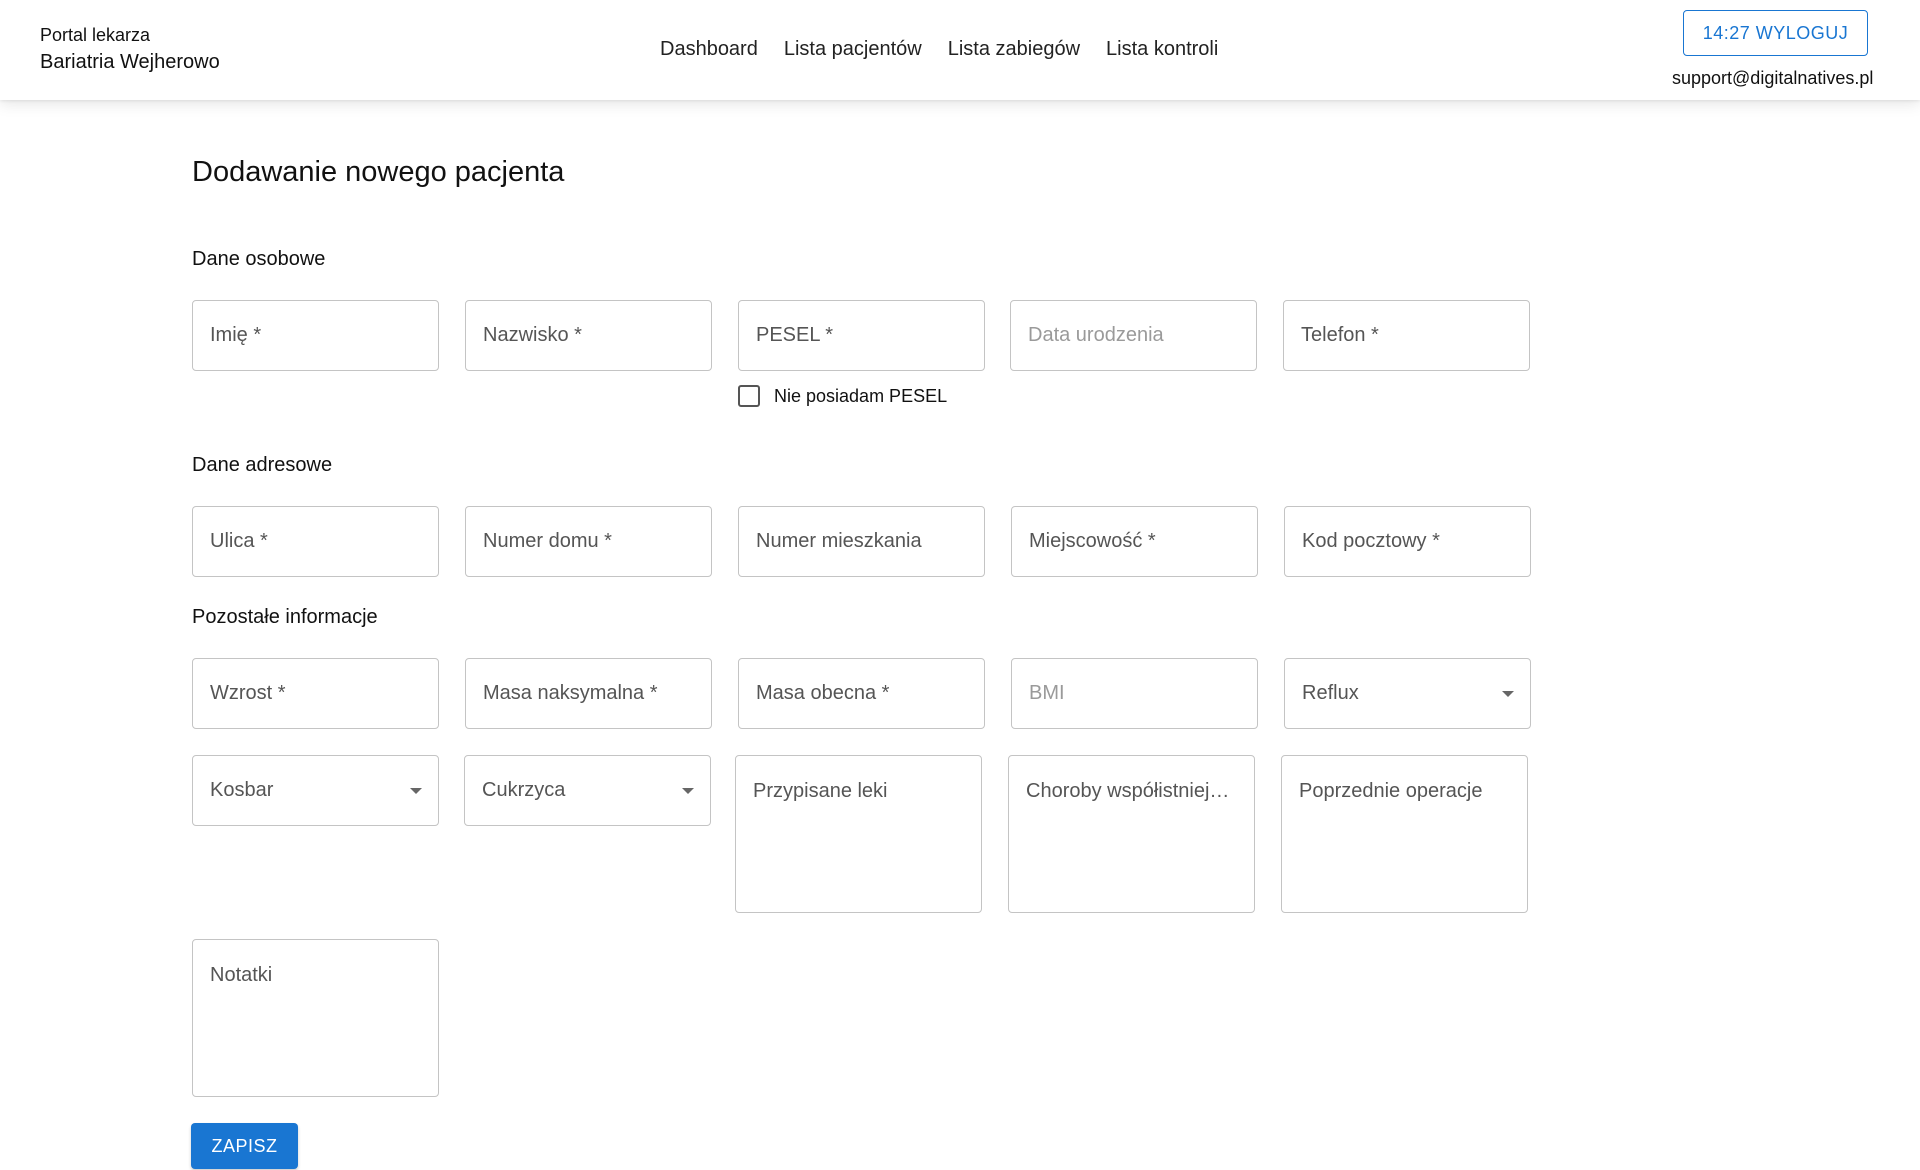 This screenshot has width=1920, height=1170. Describe the element at coordinates (820, 791) in the screenshot. I see `medications-label: Przypisane leki` at that location.